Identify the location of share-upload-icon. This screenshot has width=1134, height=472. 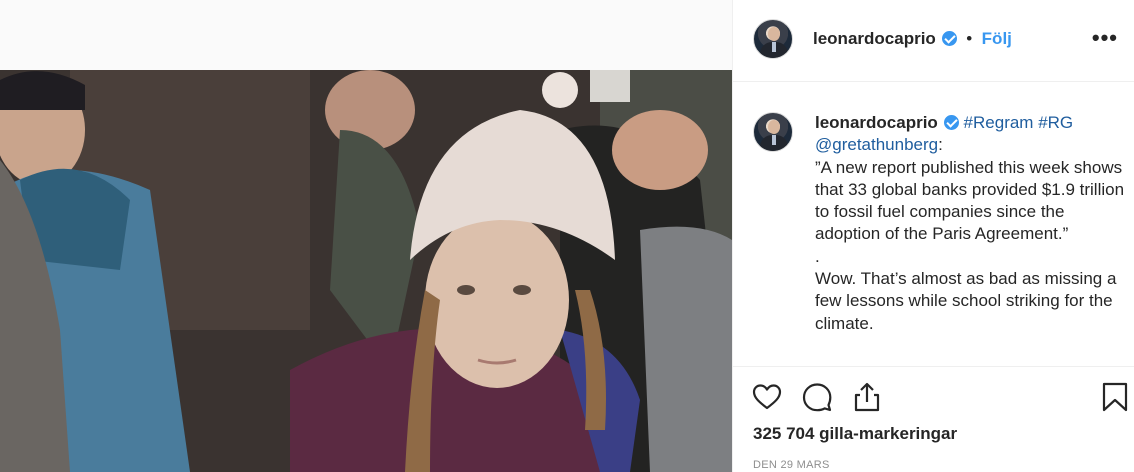
(867, 397).